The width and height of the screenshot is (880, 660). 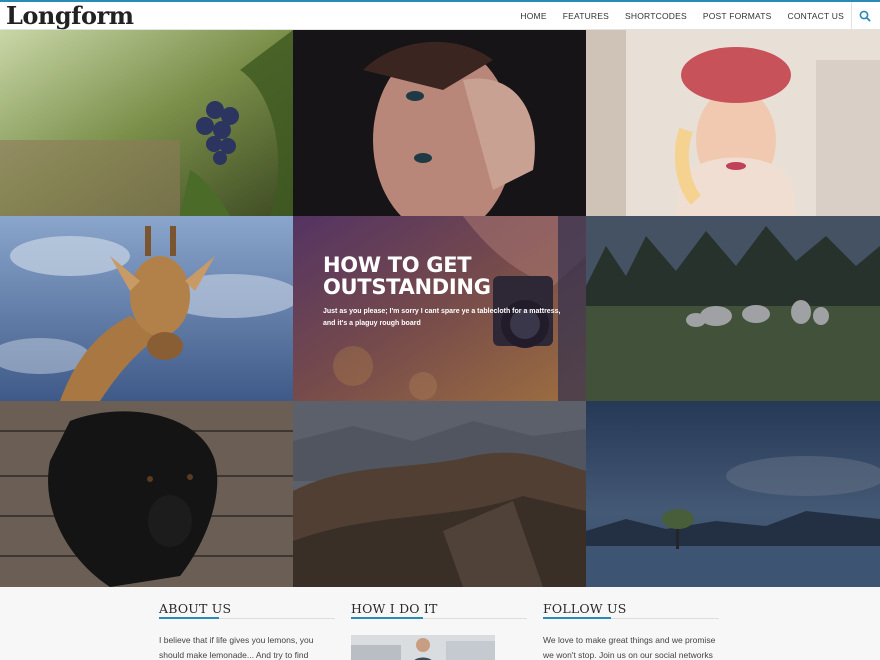 I want to click on about-us-heading: ABOUT US, so click(x=247, y=610).